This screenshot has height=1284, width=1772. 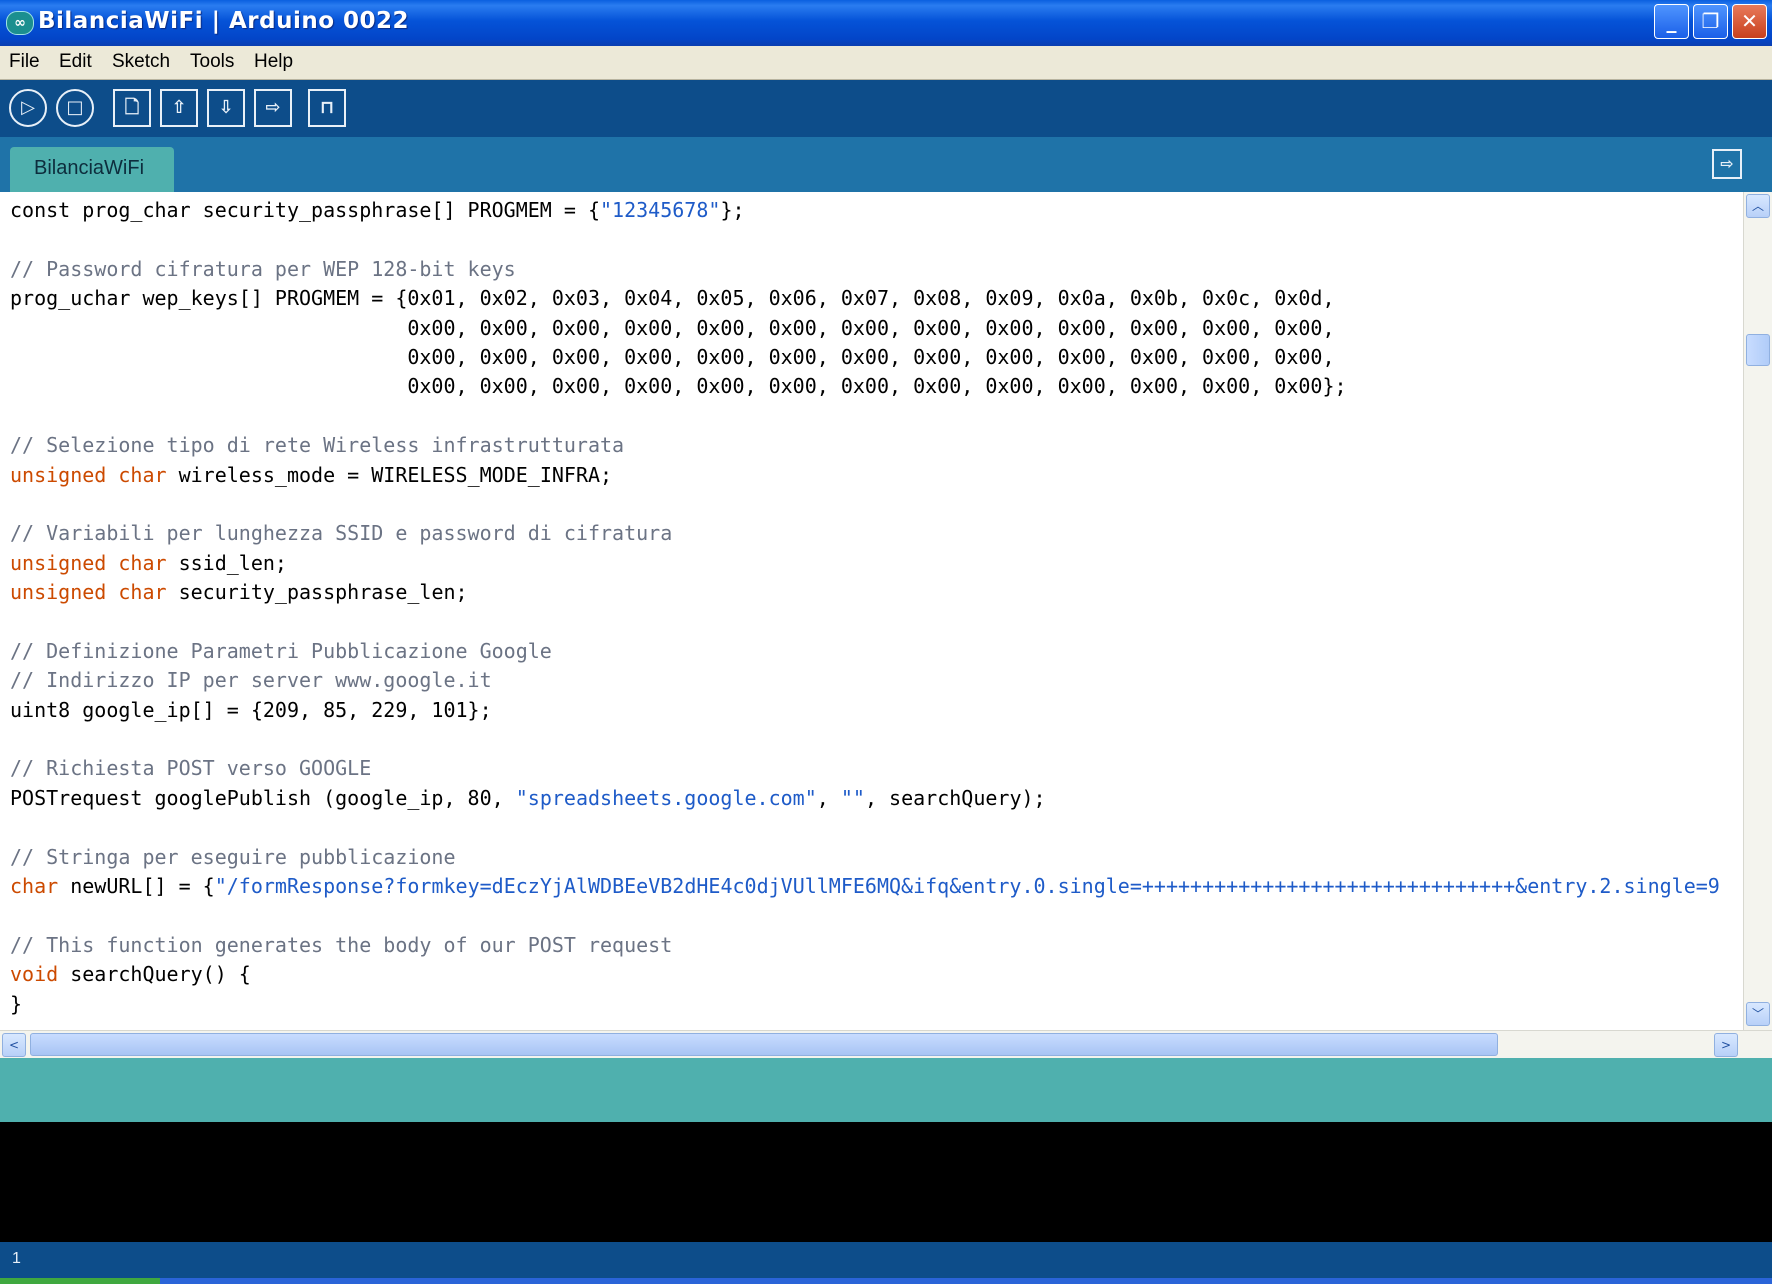 I want to click on code-token: ,, so click(x=828, y=797).